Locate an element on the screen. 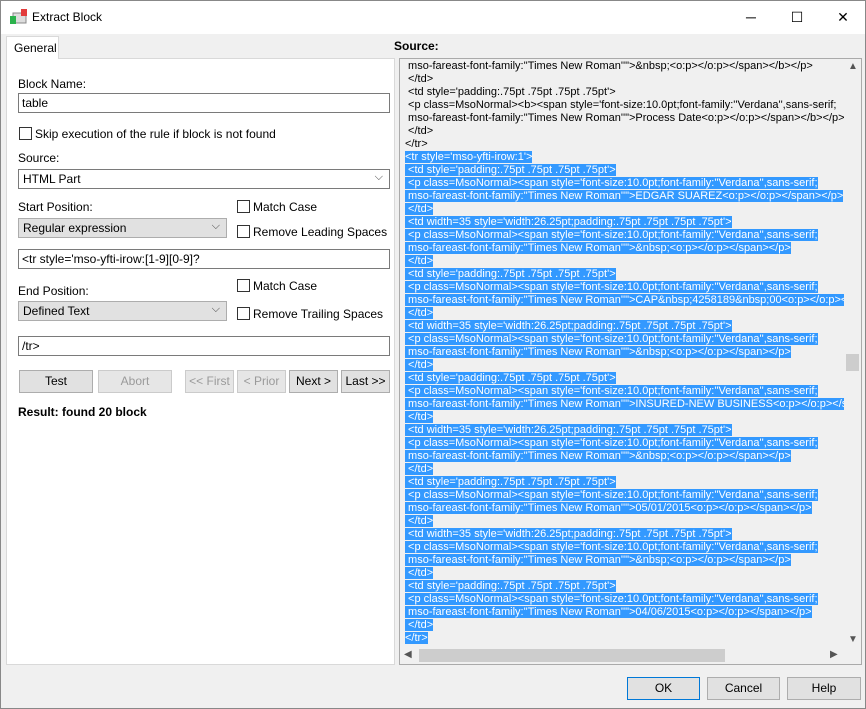  vertical-scrollbar: ▲ ▼ is located at coordinates (852, 353).